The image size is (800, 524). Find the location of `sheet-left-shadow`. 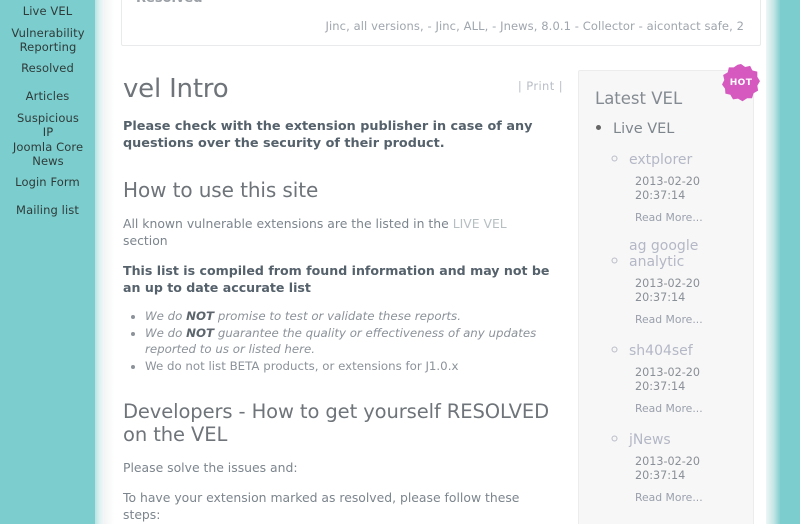

sheet-left-shadow is located at coordinates (109, 262).